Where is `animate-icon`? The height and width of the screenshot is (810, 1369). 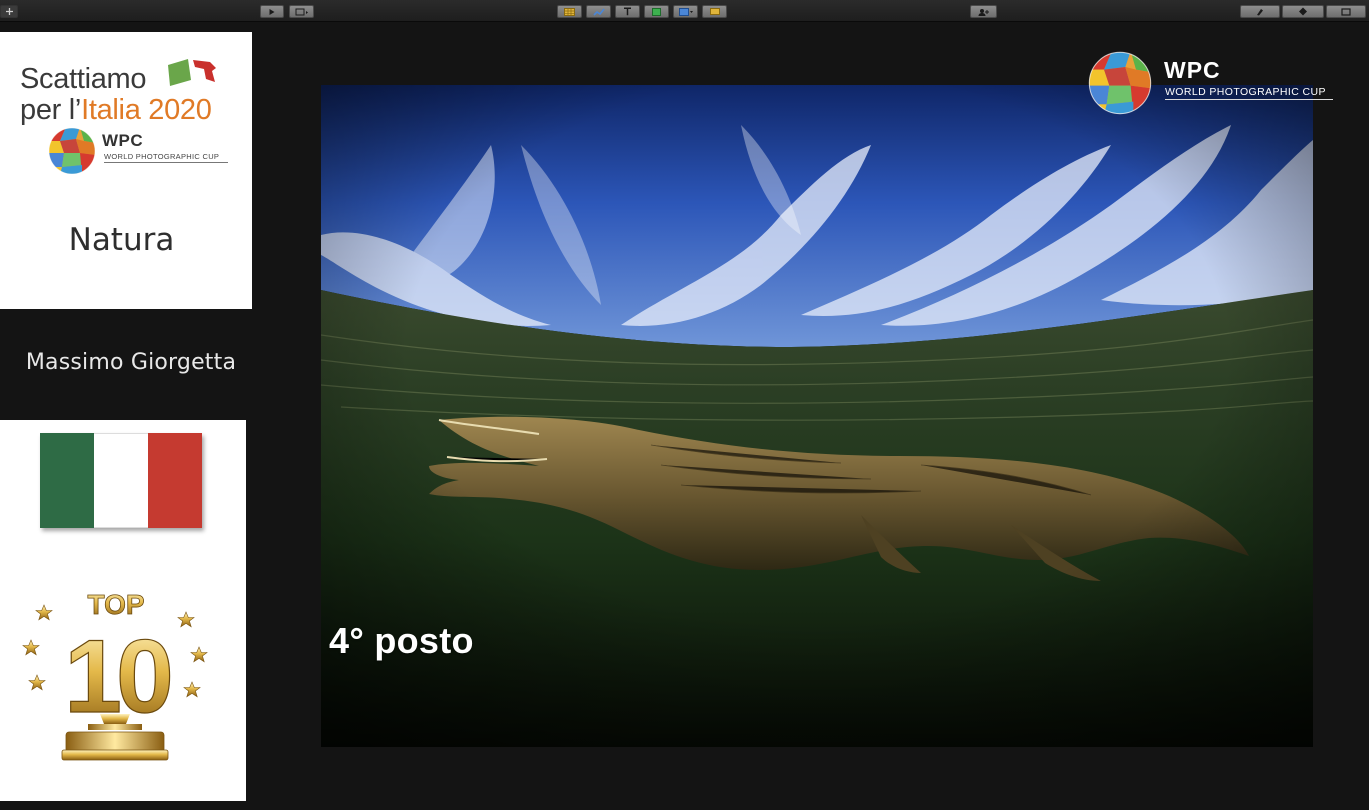 animate-icon is located at coordinates (1303, 11).